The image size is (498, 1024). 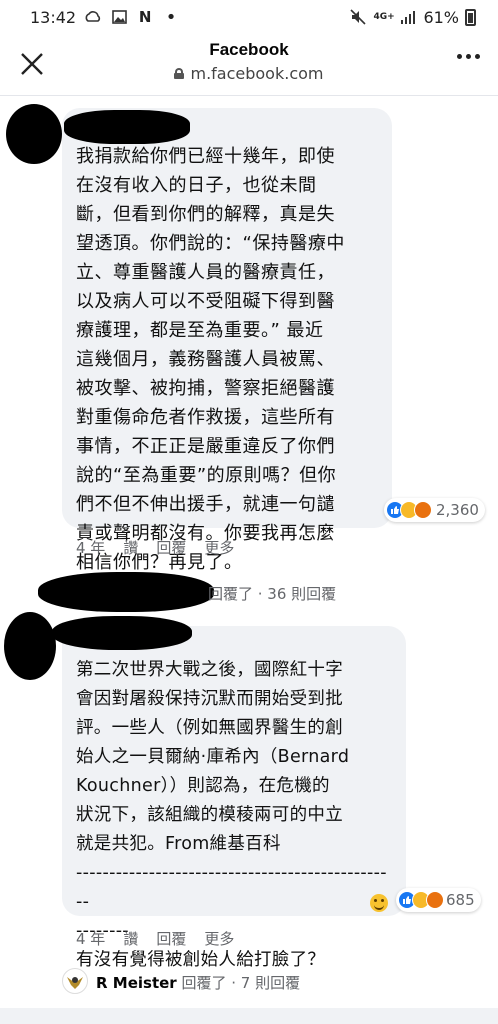 What do you see at coordinates (379, 903) in the screenshot?
I see `smiling-emoji-icon` at bounding box center [379, 903].